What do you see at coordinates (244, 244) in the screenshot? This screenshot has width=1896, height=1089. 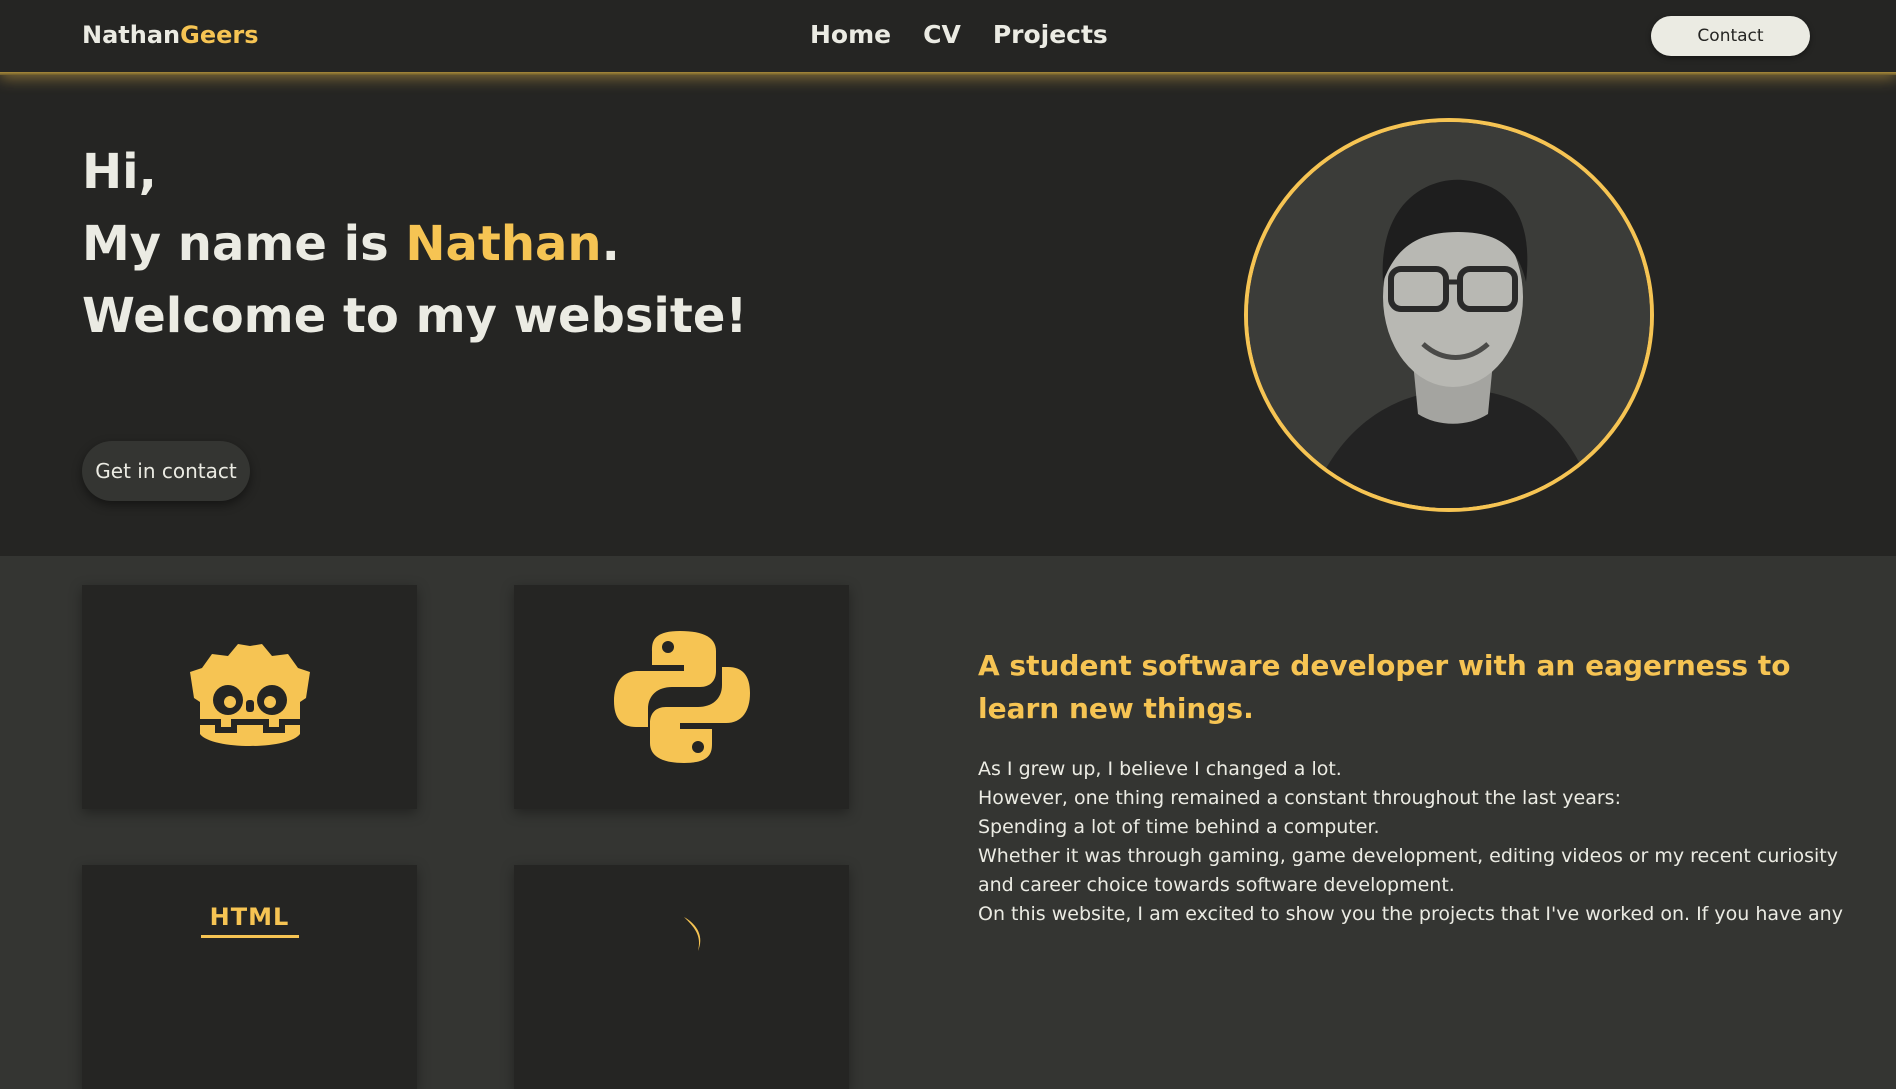 I see `hero-name-prefix: My name is` at bounding box center [244, 244].